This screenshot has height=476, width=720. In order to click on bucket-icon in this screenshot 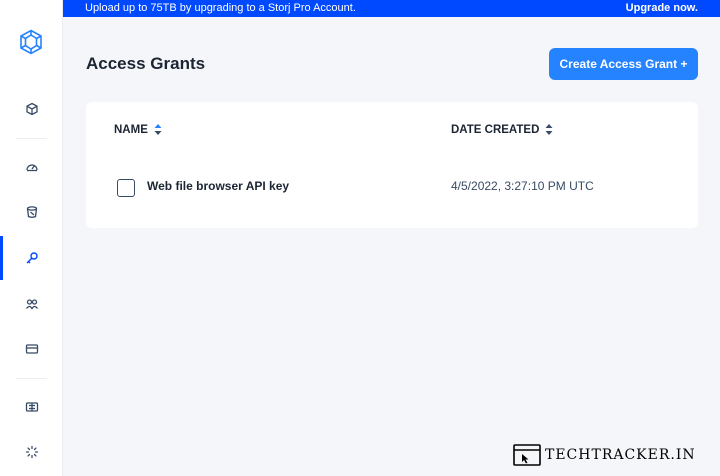, I will do `click(31, 212)`.